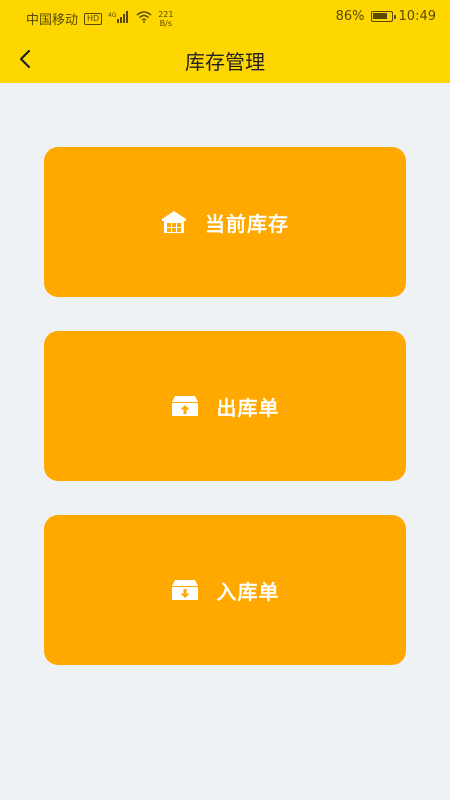 The image size is (450, 800). What do you see at coordinates (166, 14) in the screenshot?
I see `speed-value: 221` at bounding box center [166, 14].